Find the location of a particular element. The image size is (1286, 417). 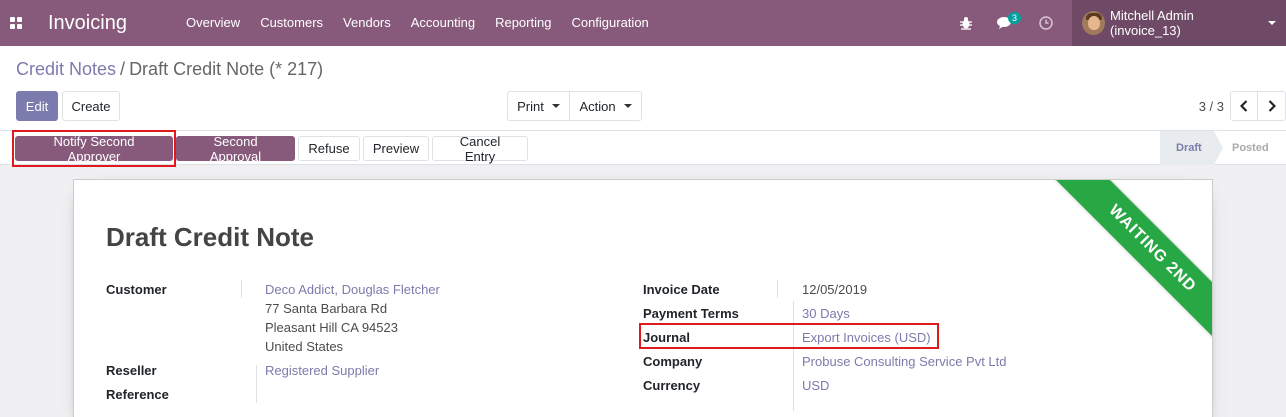

edit-button: Edit is located at coordinates (37, 106).